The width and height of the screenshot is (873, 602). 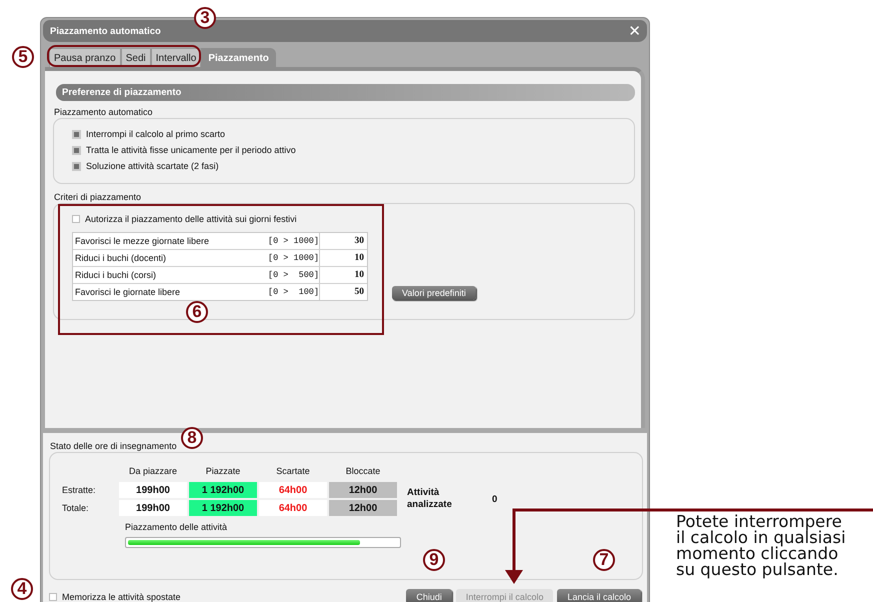 What do you see at coordinates (79, 490) in the screenshot?
I see `row-label: Estratte:` at bounding box center [79, 490].